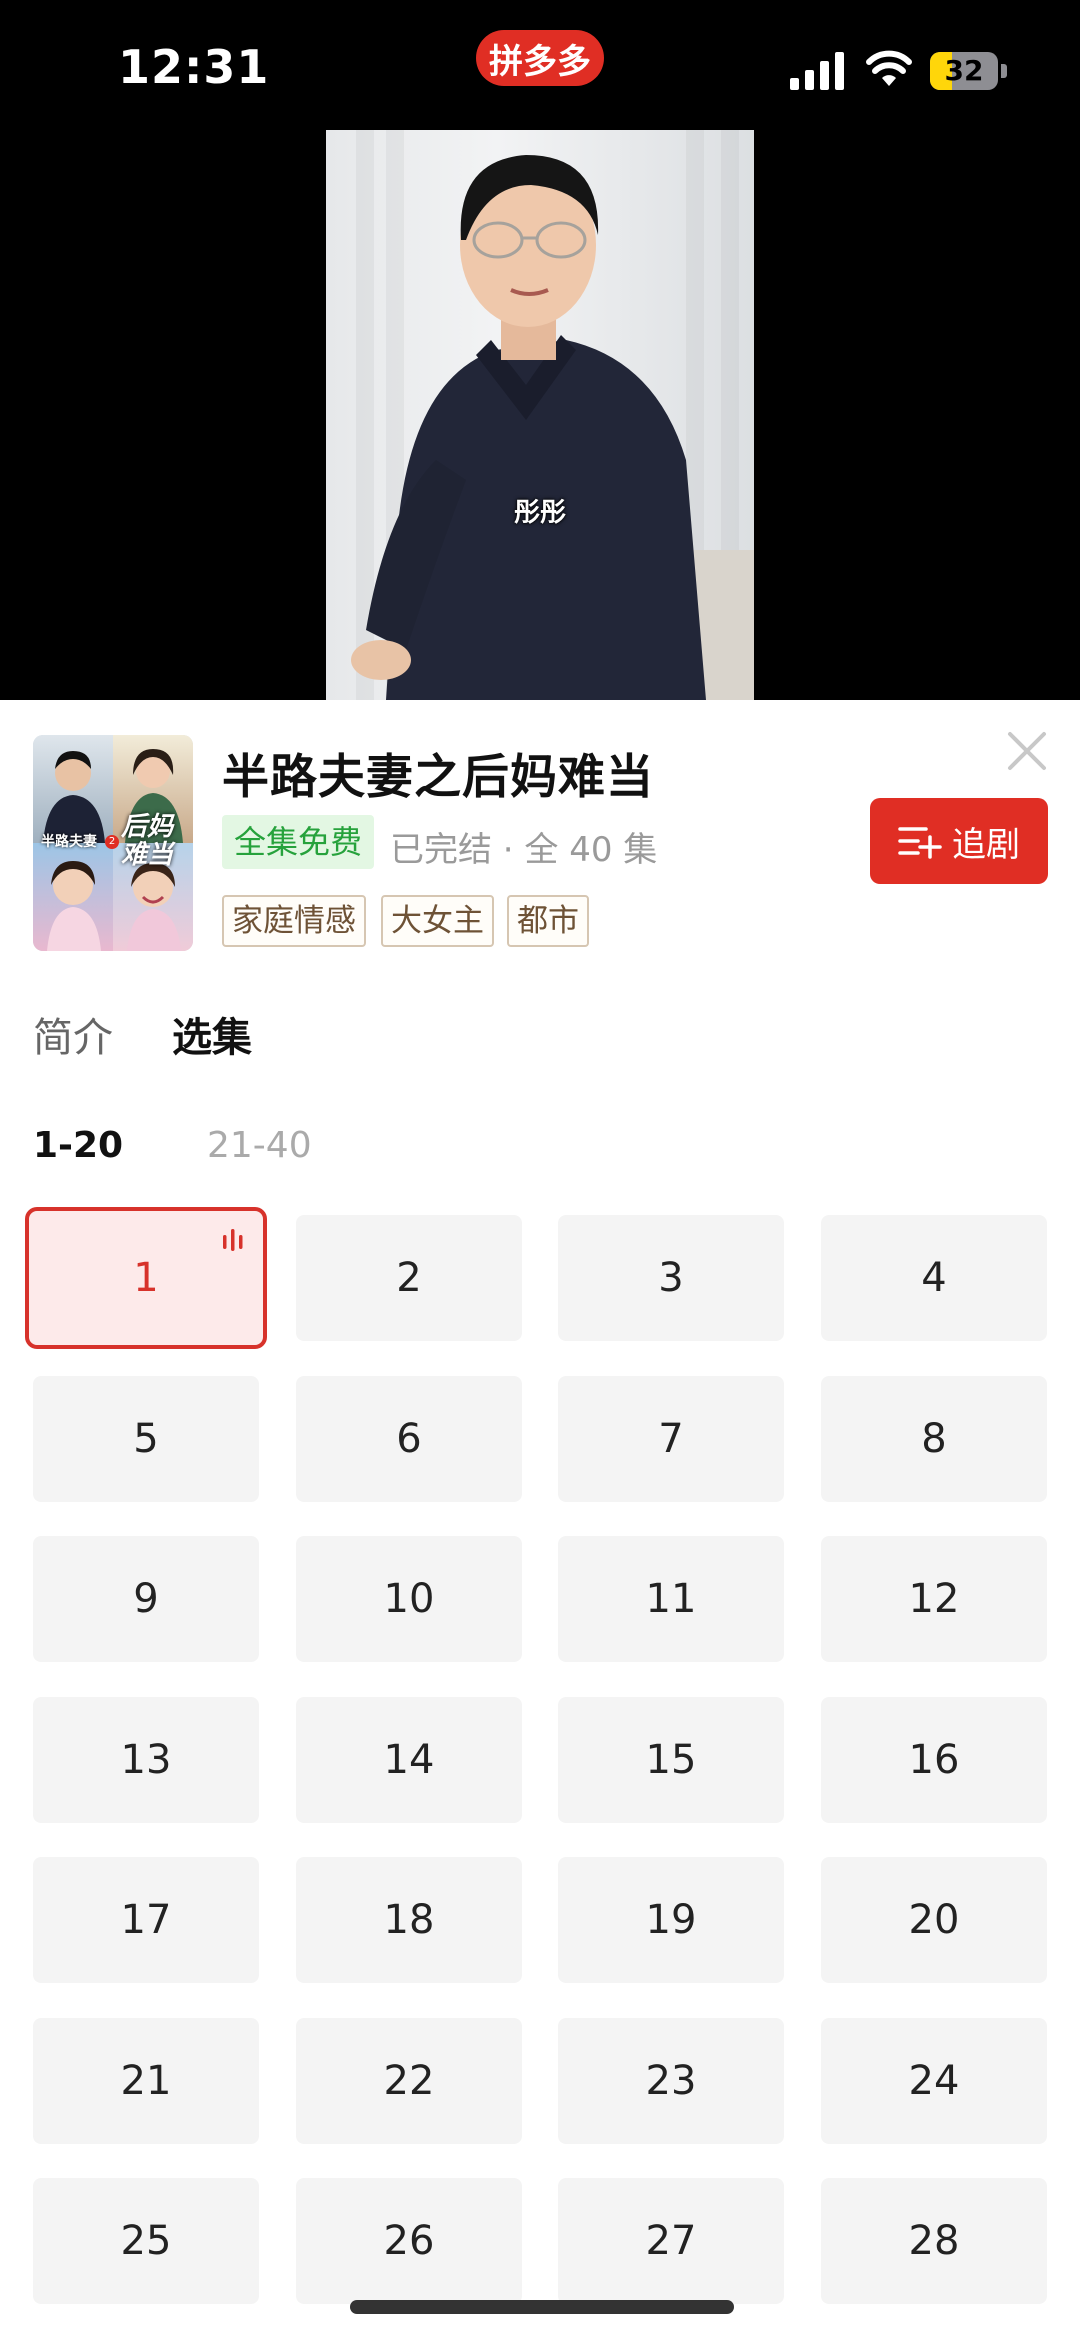  I want to click on episode-21-button: 21, so click(146, 2081).